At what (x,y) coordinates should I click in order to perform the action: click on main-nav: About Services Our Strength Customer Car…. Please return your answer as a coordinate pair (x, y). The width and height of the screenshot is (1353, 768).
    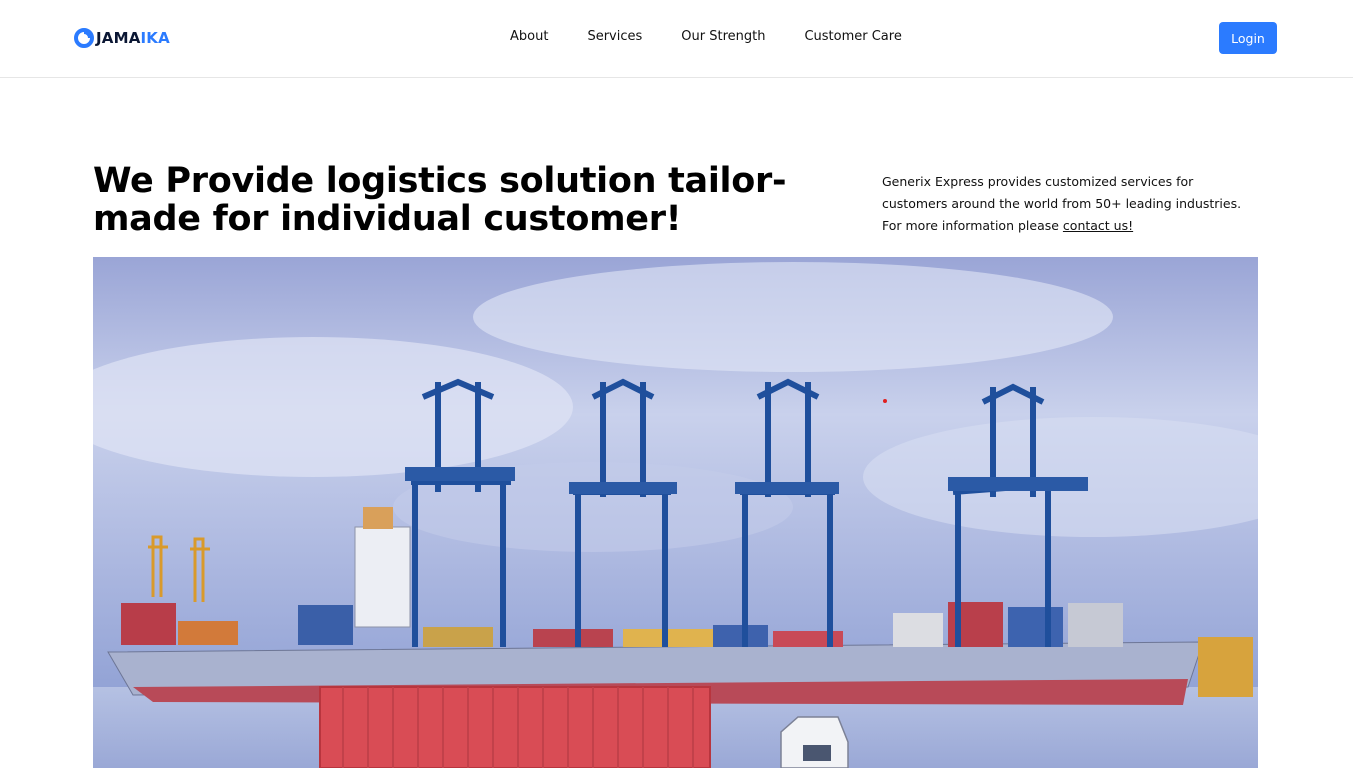
    Looking at the image, I should click on (706, 36).